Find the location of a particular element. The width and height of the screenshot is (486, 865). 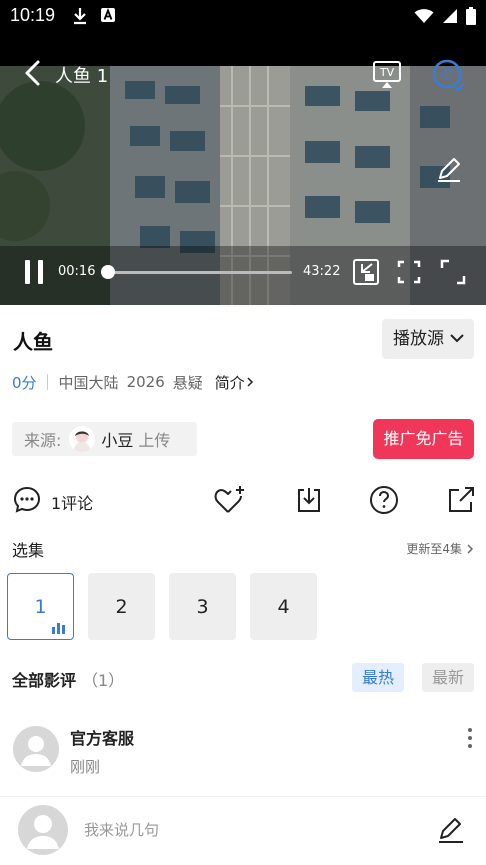

share-icon is located at coordinates (461, 500).